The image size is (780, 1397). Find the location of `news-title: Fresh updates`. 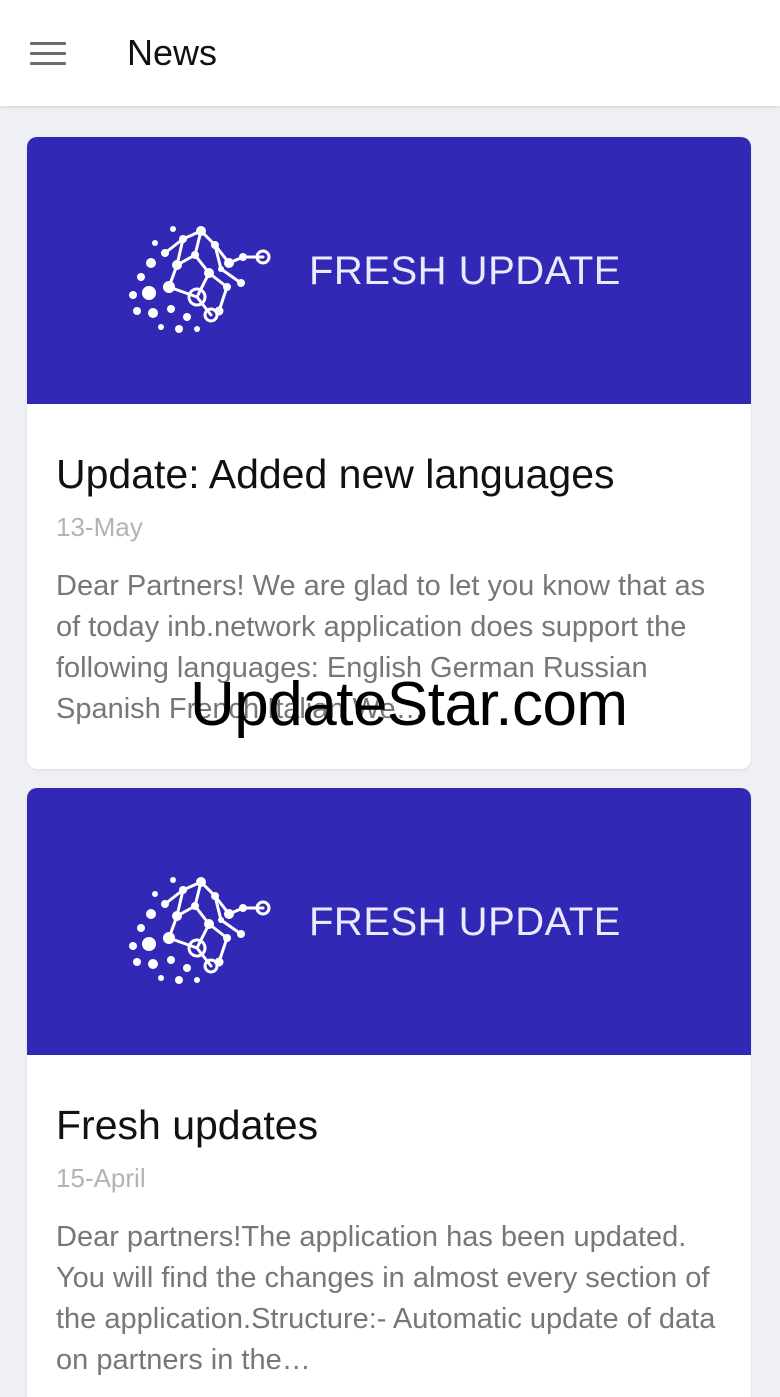

news-title: Fresh updates is located at coordinates (389, 1125).